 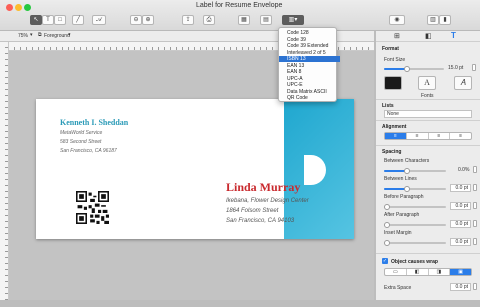 What do you see at coordinates (260, 221) in the screenshot?
I see `recipient-line: San Francisco, CA 94103` at bounding box center [260, 221].